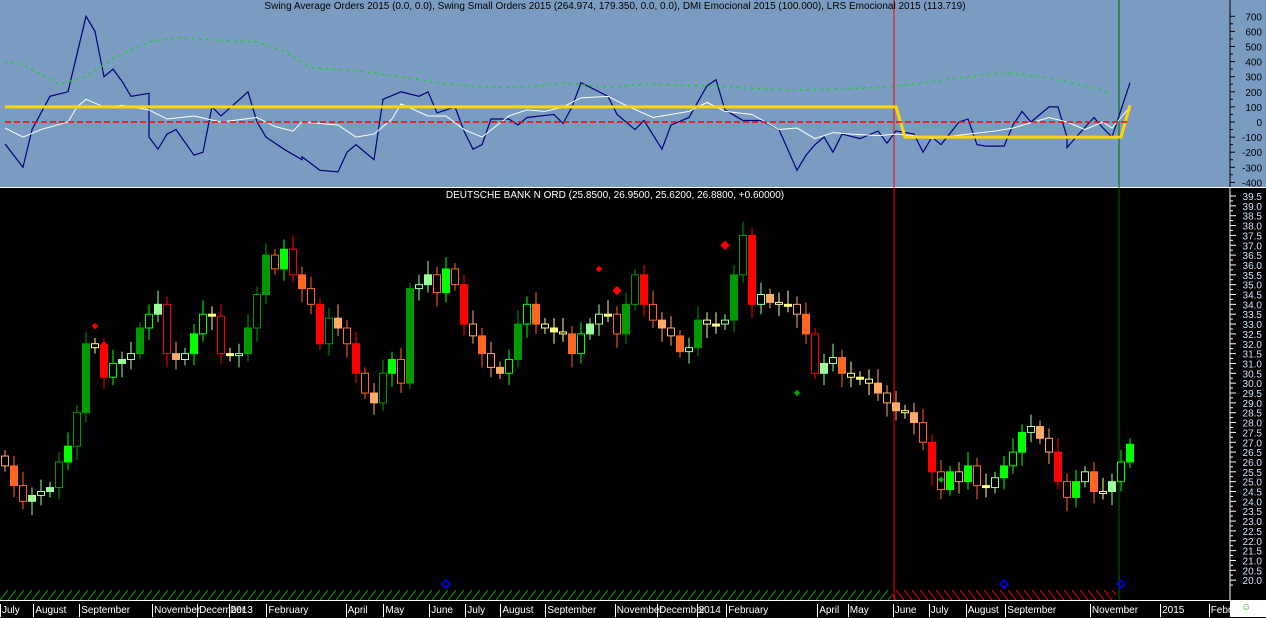  I want to click on time-axis-label: August, so click(50, 610).